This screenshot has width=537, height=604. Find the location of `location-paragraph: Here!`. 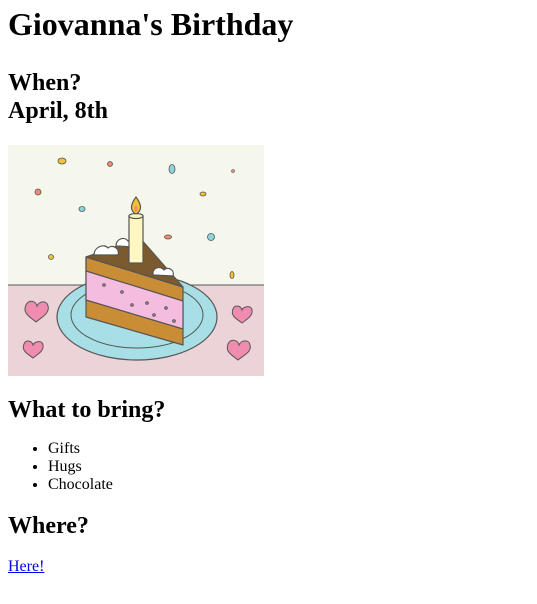

location-paragraph: Here! is located at coordinates (268, 567).